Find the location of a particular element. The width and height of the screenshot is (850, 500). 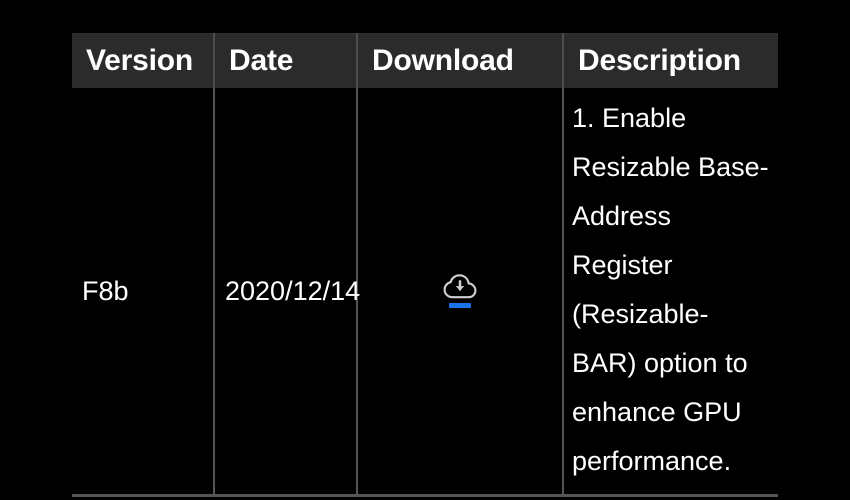

table-header: Version Date Download Description is located at coordinates (425, 60).